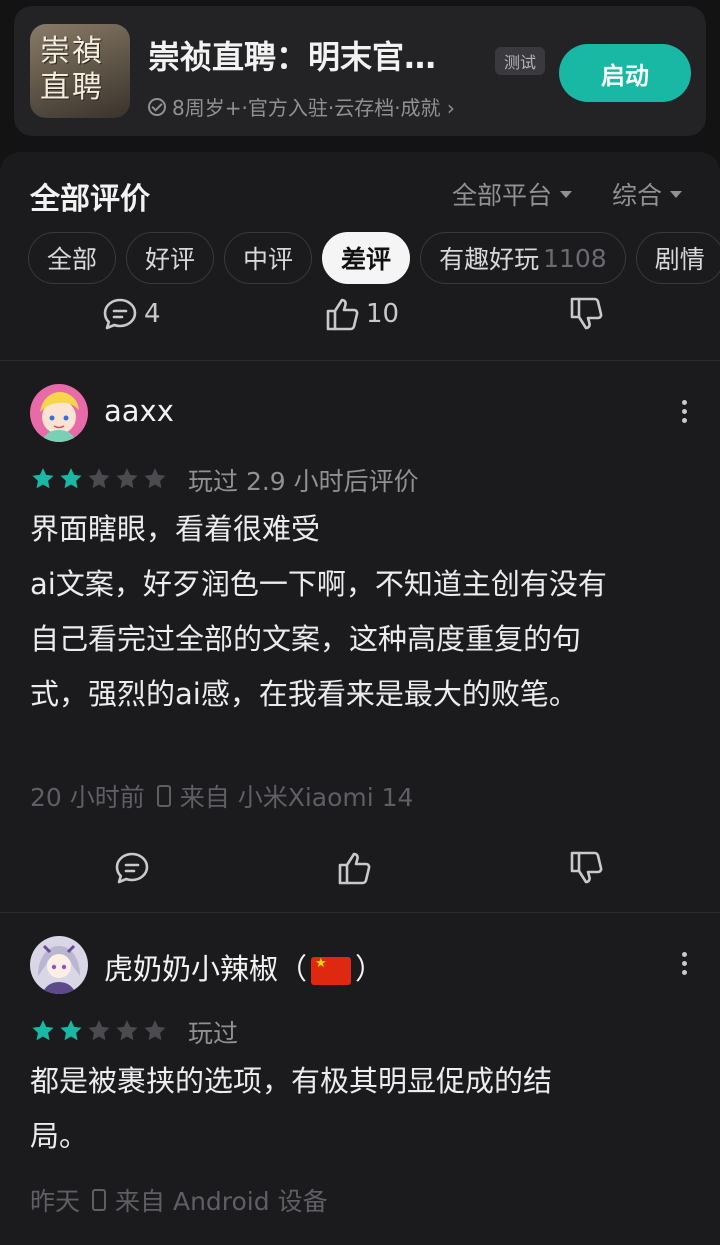 The height and width of the screenshot is (1245, 720). Describe the element at coordinates (370, 969) in the screenshot. I see `username-suffix: ）` at that location.